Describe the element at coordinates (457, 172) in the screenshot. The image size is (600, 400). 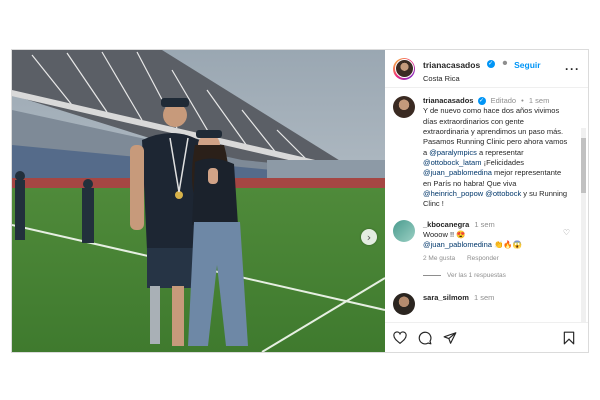
I see `mention-juan-pablomedina: @juan_pablomedina` at that location.